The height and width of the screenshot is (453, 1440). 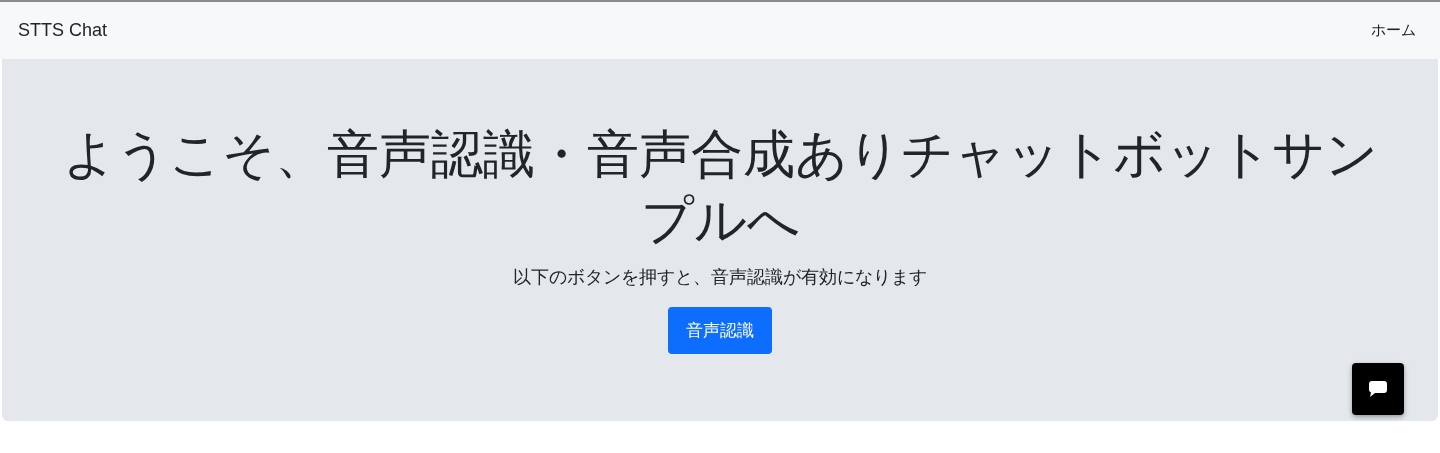 I want to click on chat-button, so click(x=1378, y=389).